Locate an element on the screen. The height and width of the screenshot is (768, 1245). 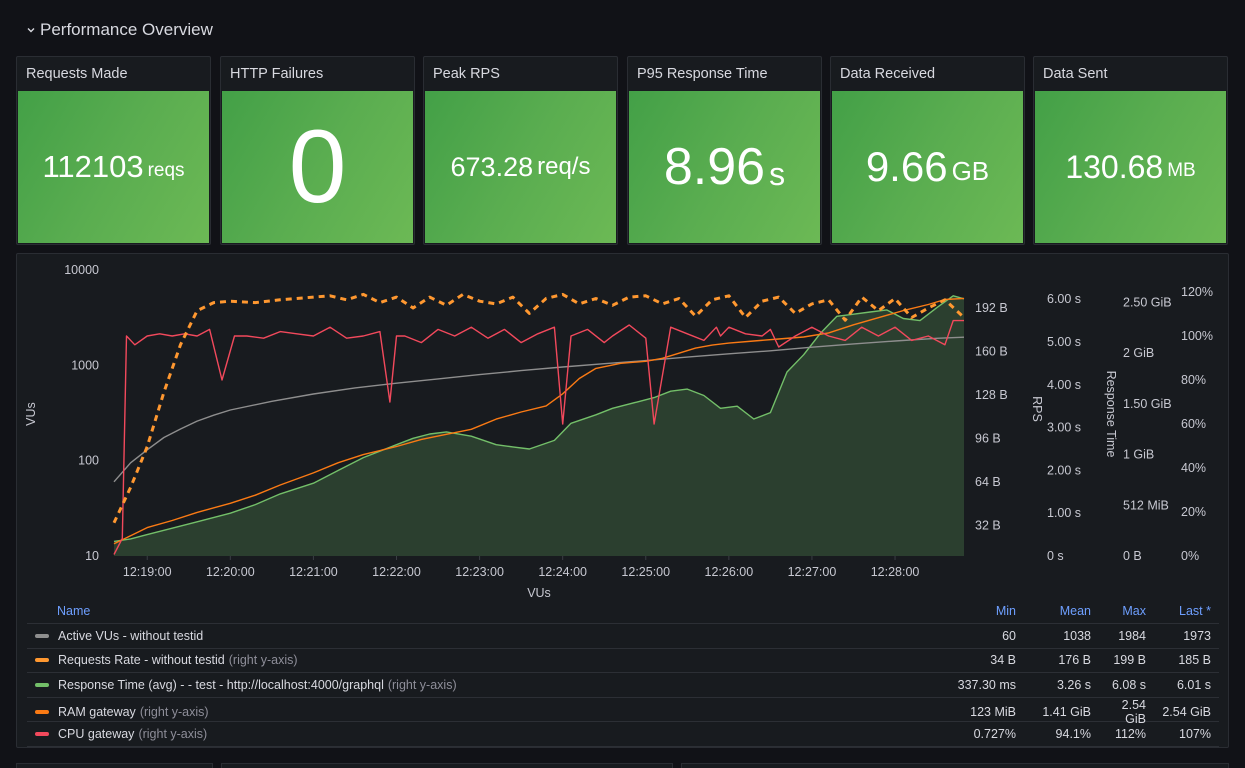
series-label: Requests Rate - without testid is located at coordinates (141, 660).